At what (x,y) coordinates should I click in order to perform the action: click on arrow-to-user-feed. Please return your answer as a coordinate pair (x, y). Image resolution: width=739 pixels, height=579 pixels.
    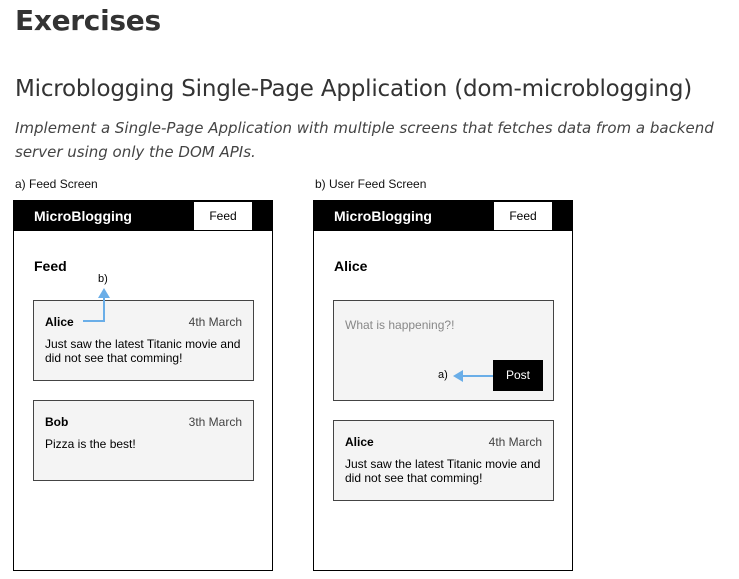
    Looking at the image, I should click on (96, 305).